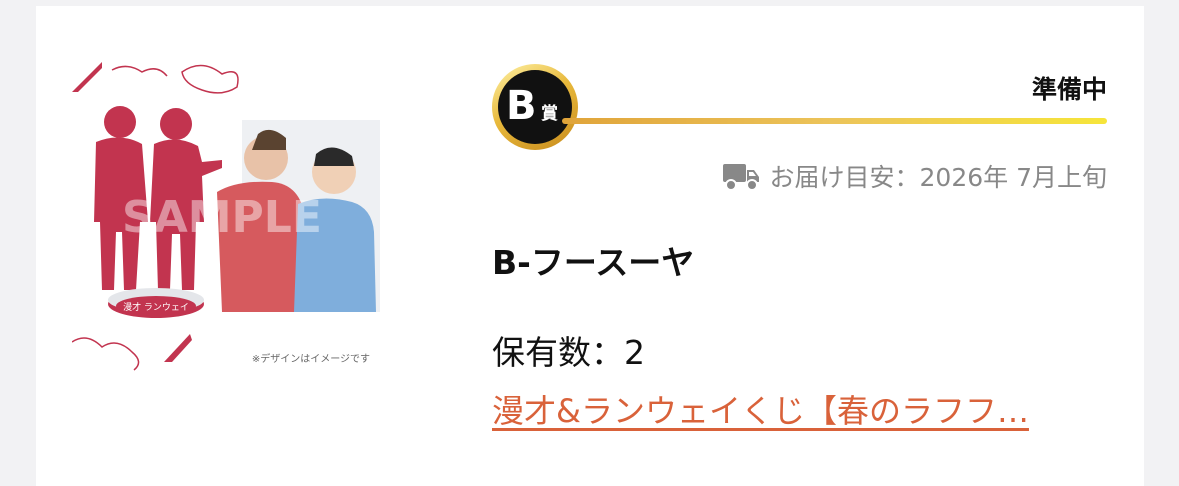  What do you see at coordinates (558, 352) in the screenshot?
I see `owned-count-label: 保有数：` at bounding box center [558, 352].